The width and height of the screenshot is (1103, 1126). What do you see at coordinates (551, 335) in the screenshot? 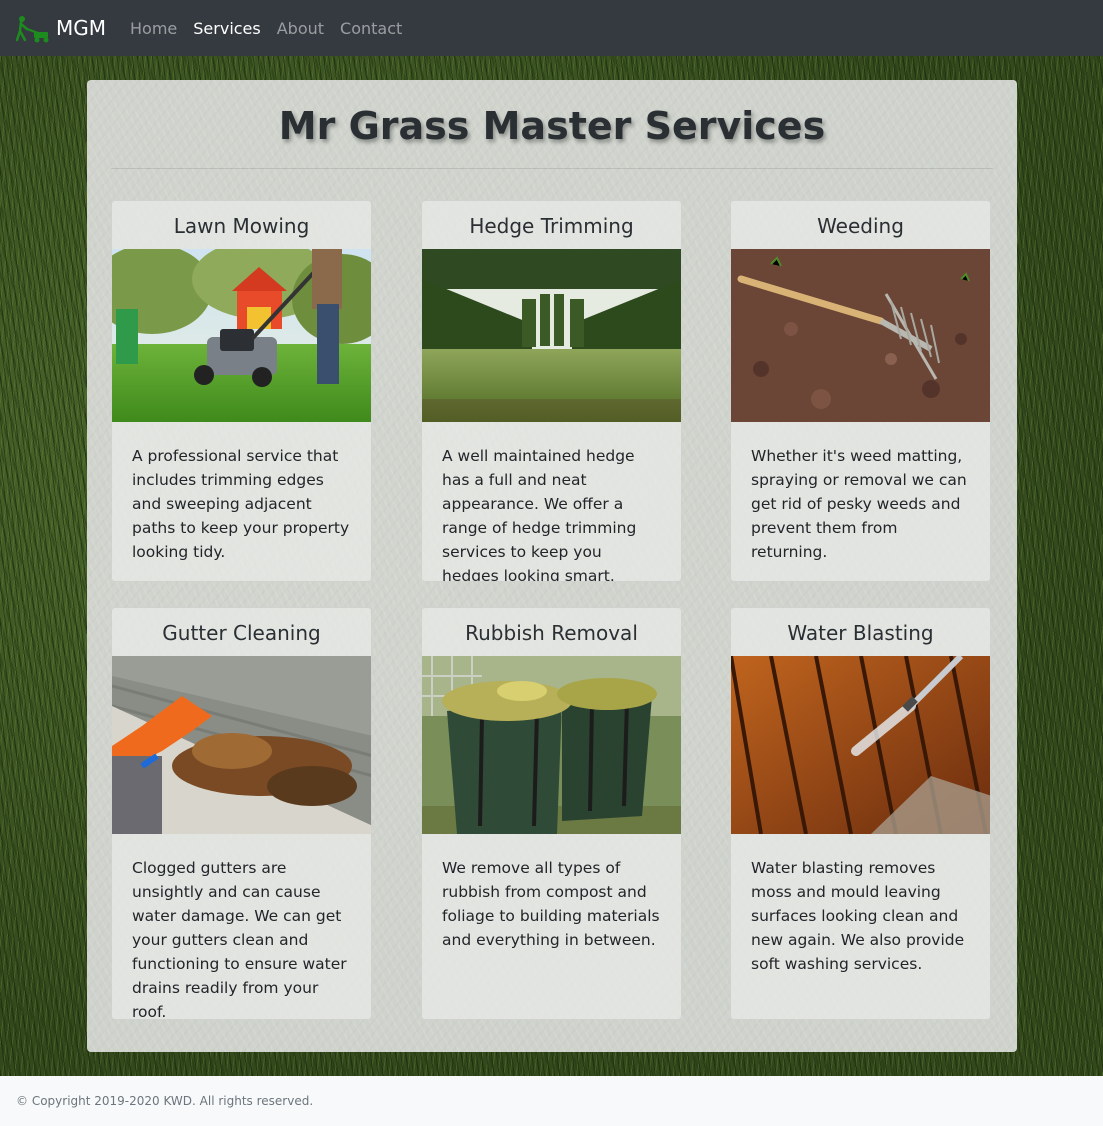
I see `hedge-garden-photo` at bounding box center [551, 335].